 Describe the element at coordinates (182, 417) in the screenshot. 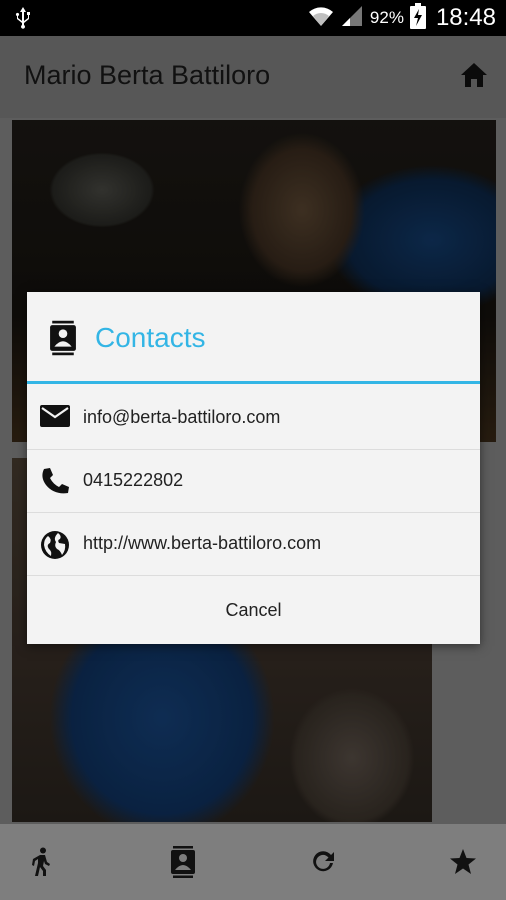

I see `email-text: info@berta-battiloro.com` at that location.